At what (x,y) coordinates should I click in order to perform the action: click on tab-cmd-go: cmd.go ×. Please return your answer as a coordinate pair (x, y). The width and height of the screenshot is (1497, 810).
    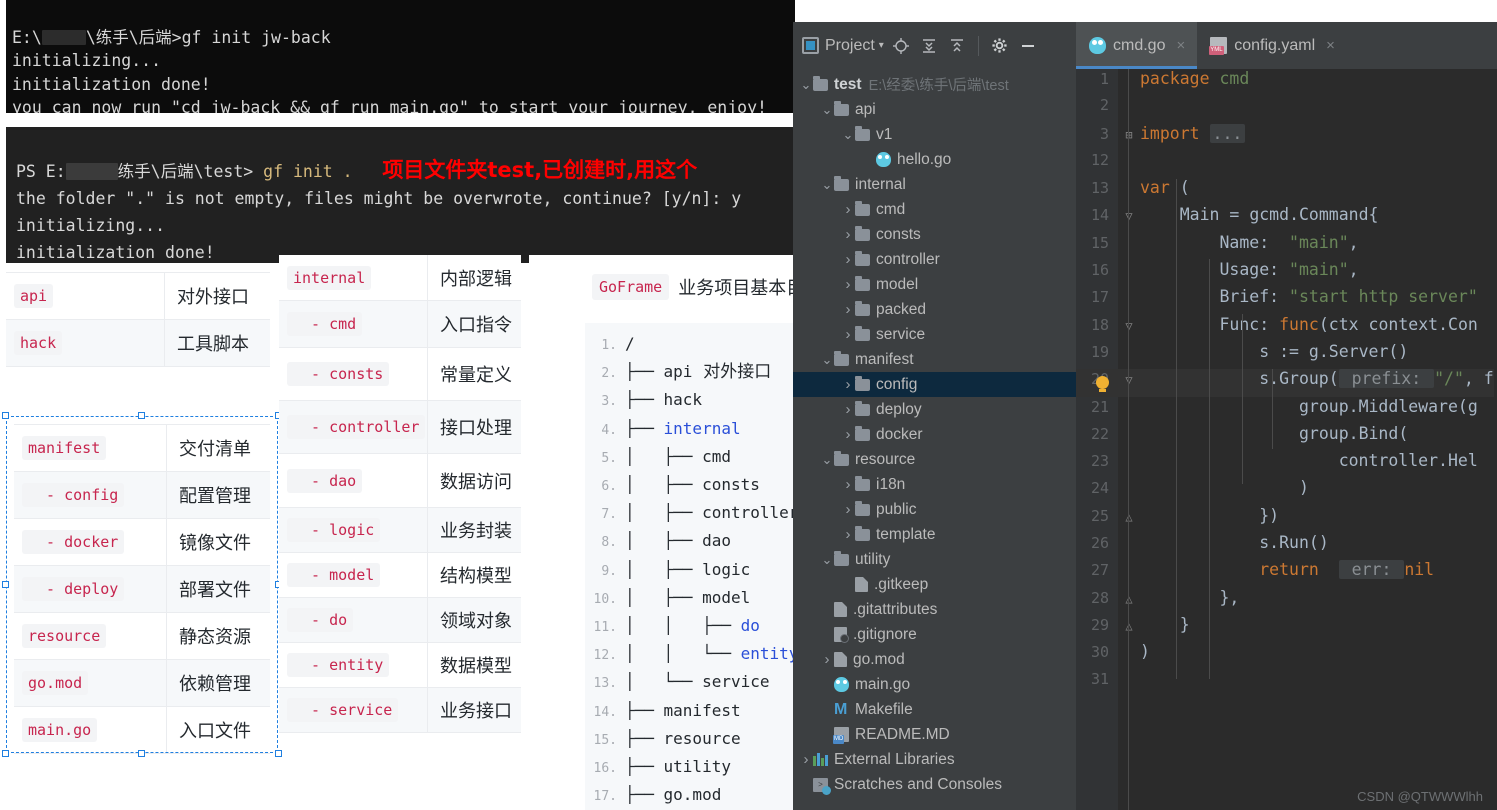
    Looking at the image, I should click on (1137, 45).